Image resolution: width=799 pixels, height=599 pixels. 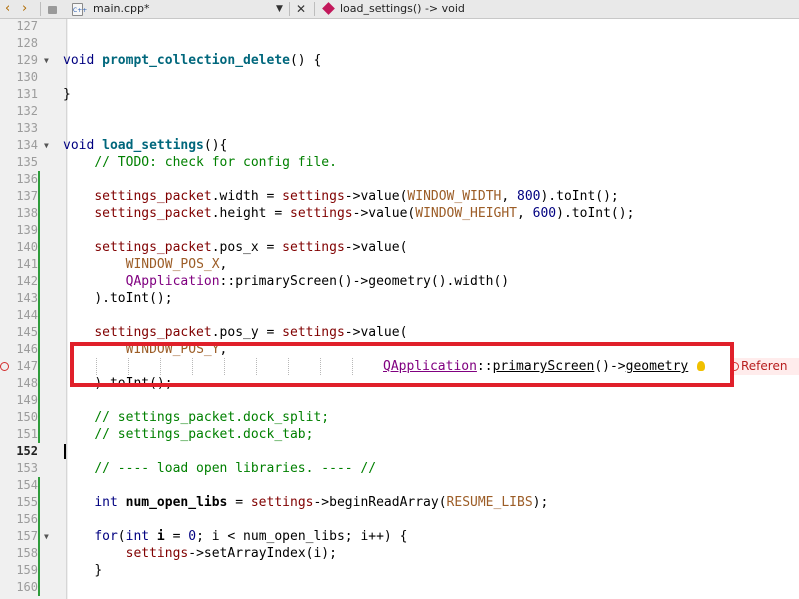 What do you see at coordinates (27, 128) in the screenshot?
I see `line-number: 133` at bounding box center [27, 128].